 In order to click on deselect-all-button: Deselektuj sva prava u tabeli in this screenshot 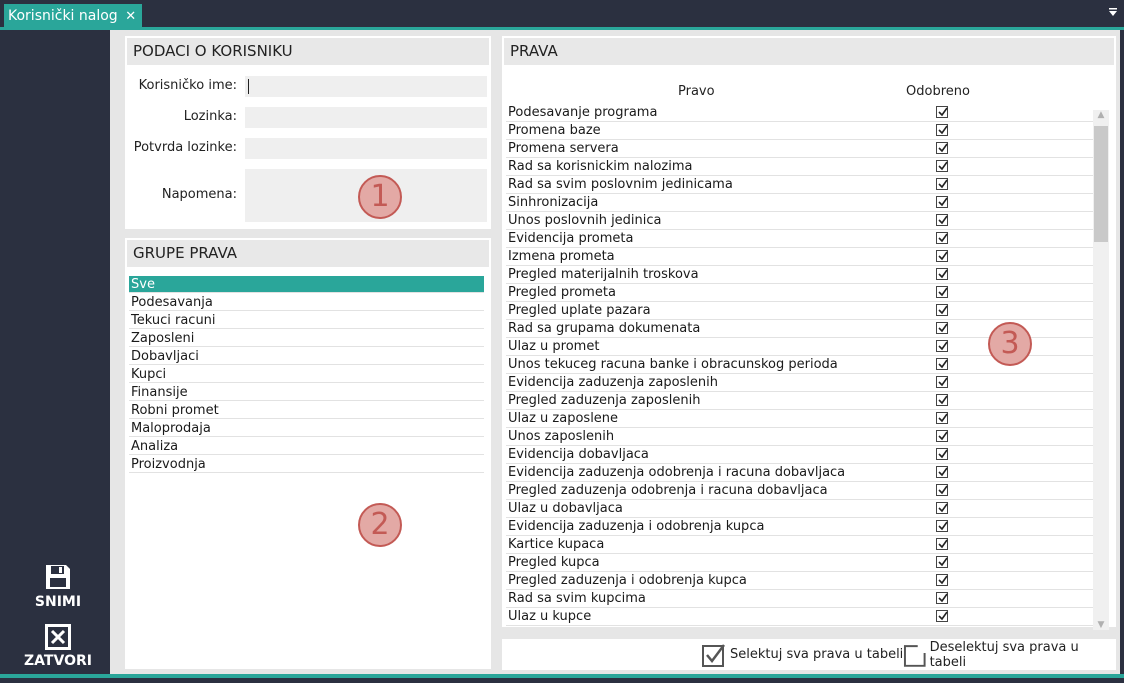, I will do `click(1009, 654)`.